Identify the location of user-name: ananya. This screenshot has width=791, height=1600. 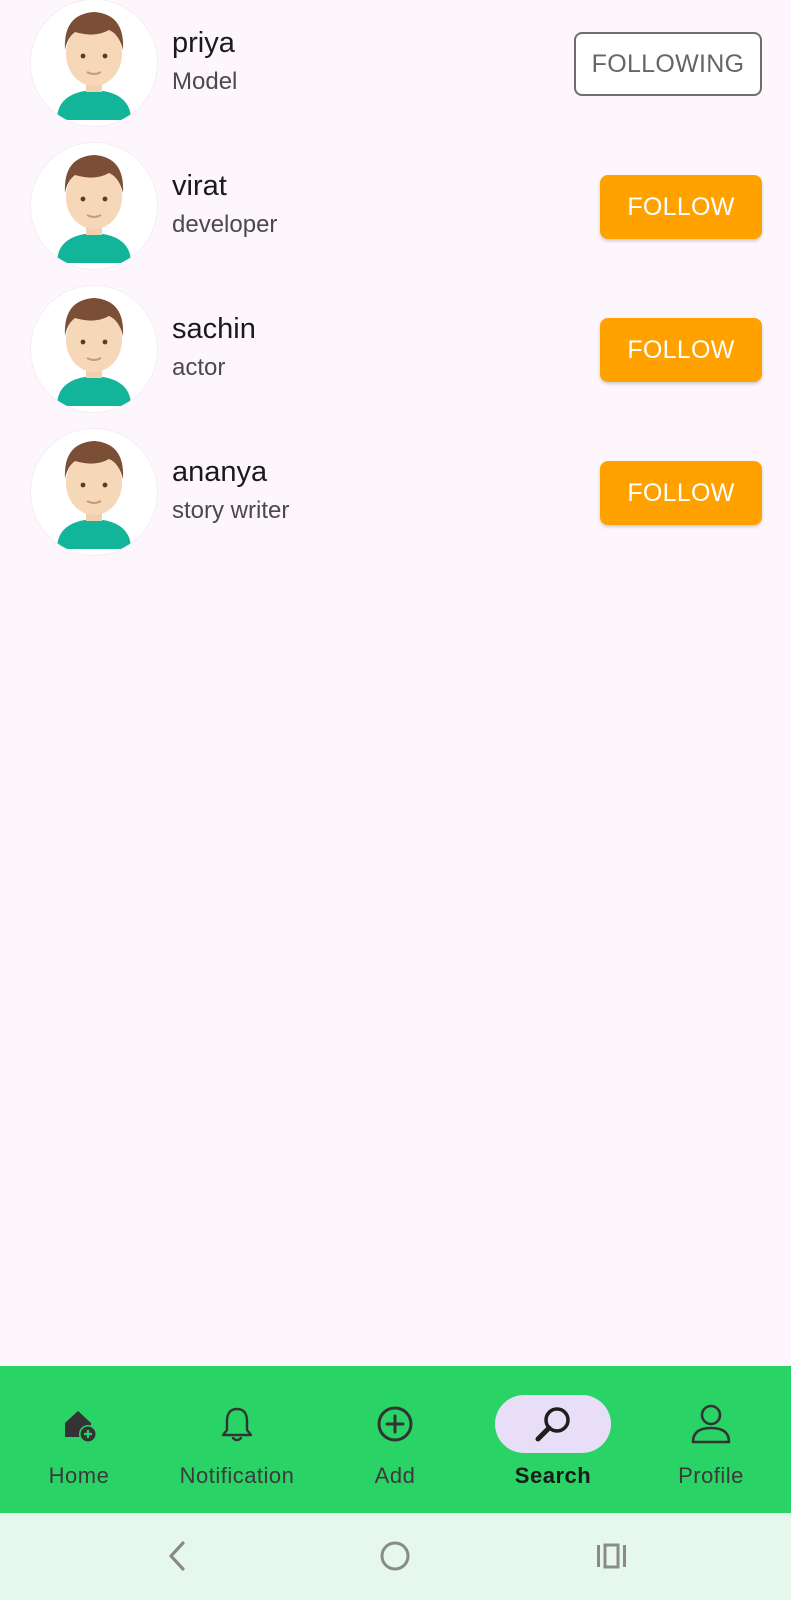
(220, 472).